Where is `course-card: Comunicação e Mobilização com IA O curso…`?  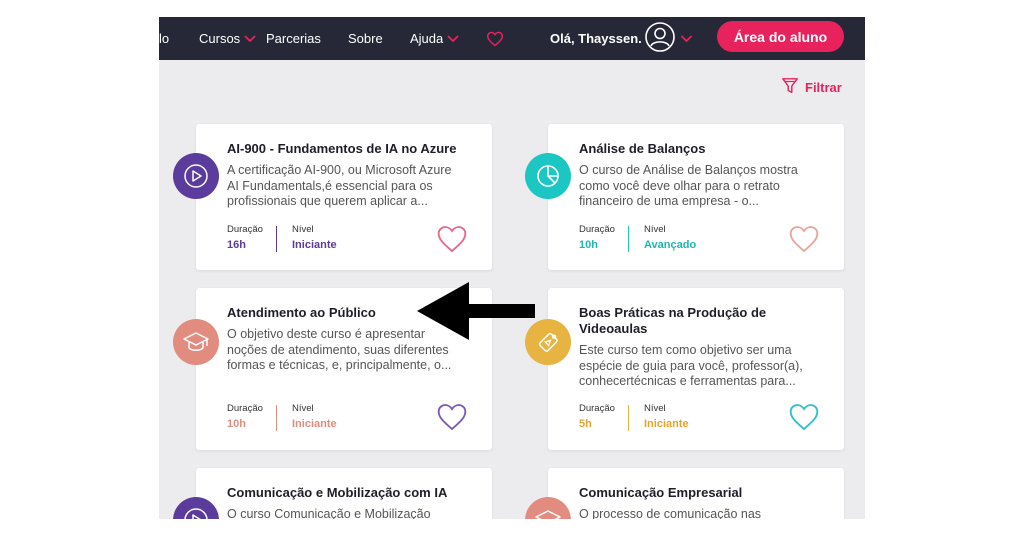
course-card: Comunicação e Mobilização com IA O curso… is located at coordinates (332, 493).